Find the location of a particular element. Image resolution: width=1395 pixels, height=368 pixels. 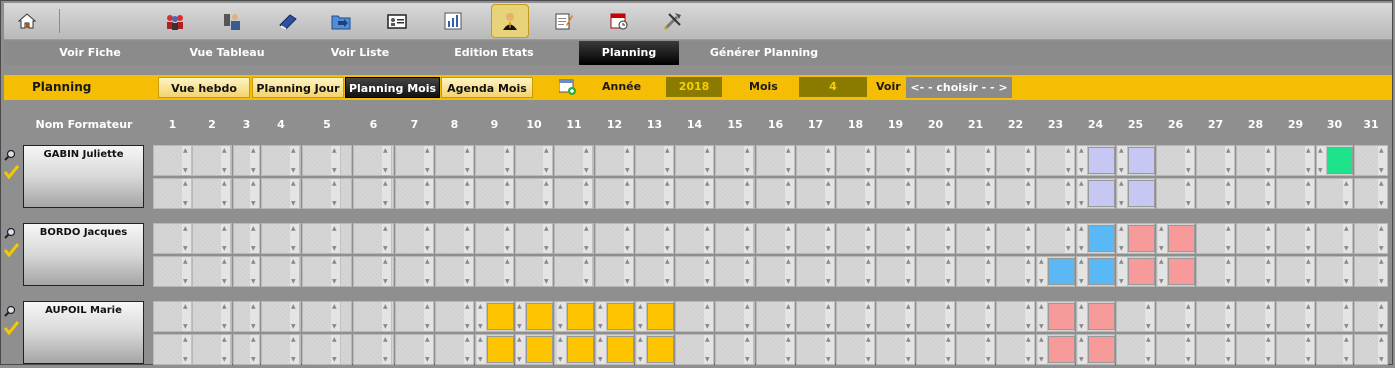

trainer-card: AUPOIL Marie is located at coordinates (83, 332).